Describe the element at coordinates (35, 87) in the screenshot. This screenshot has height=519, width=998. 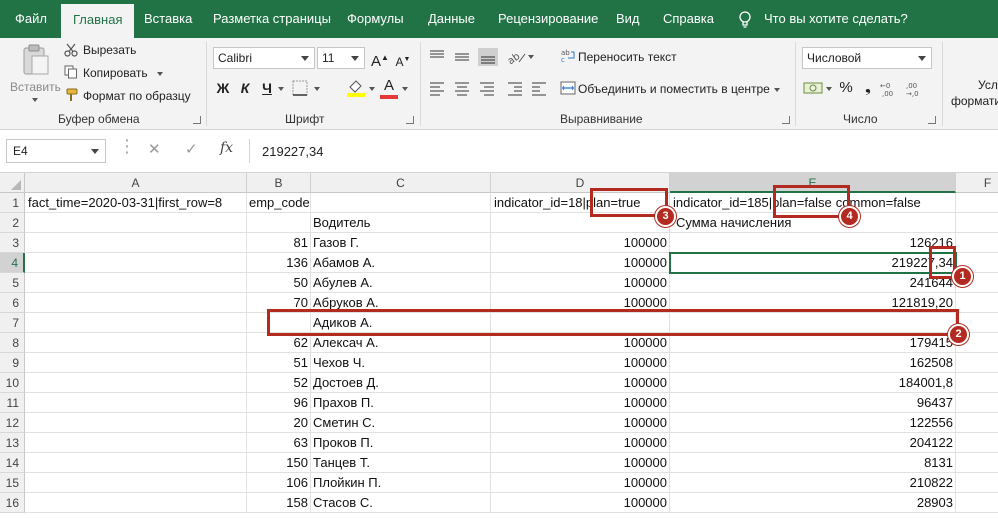
I see `paste-button: Вставить` at that location.